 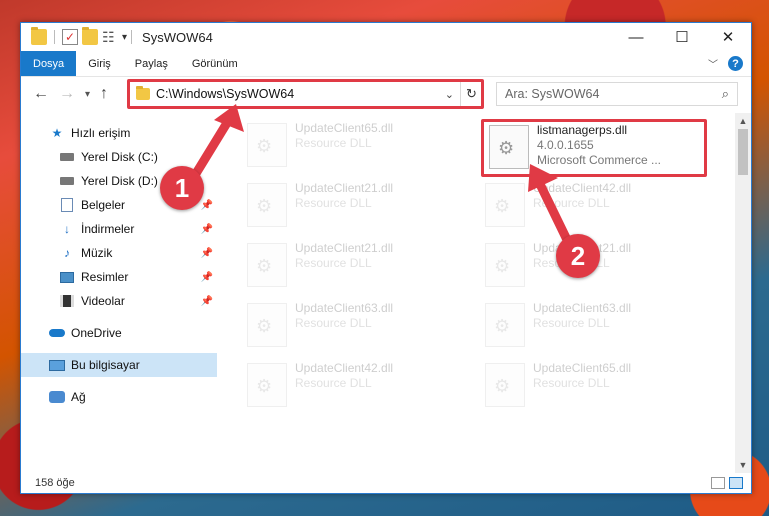 I want to click on help-icon: ?, so click(x=735, y=63).